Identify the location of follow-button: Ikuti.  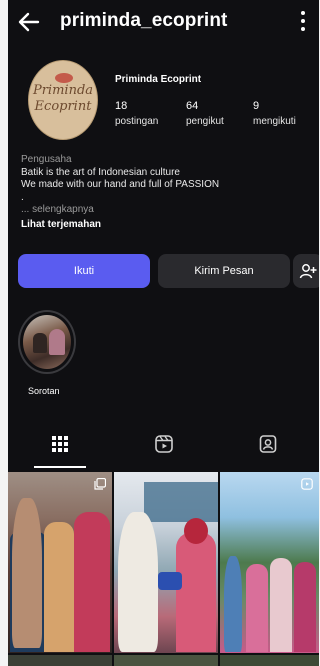
(84, 271).